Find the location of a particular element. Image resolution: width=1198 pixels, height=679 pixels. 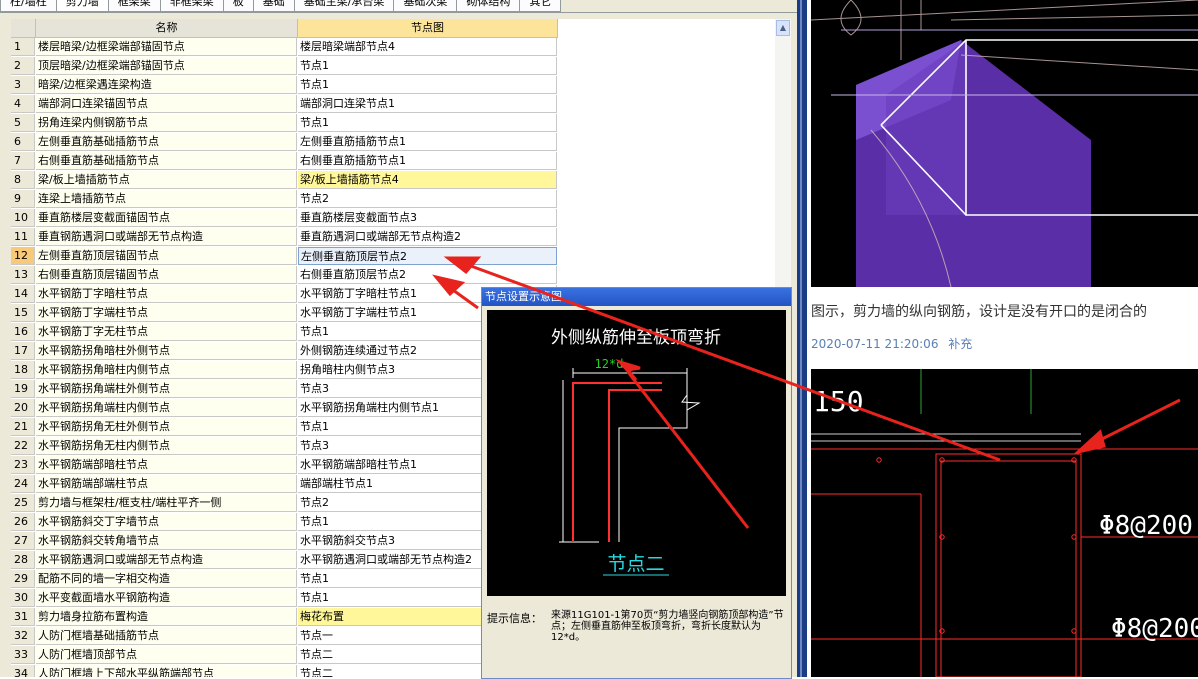

node-value-cell: 垂直筋楼层变截面节点3 is located at coordinates (427, 218).